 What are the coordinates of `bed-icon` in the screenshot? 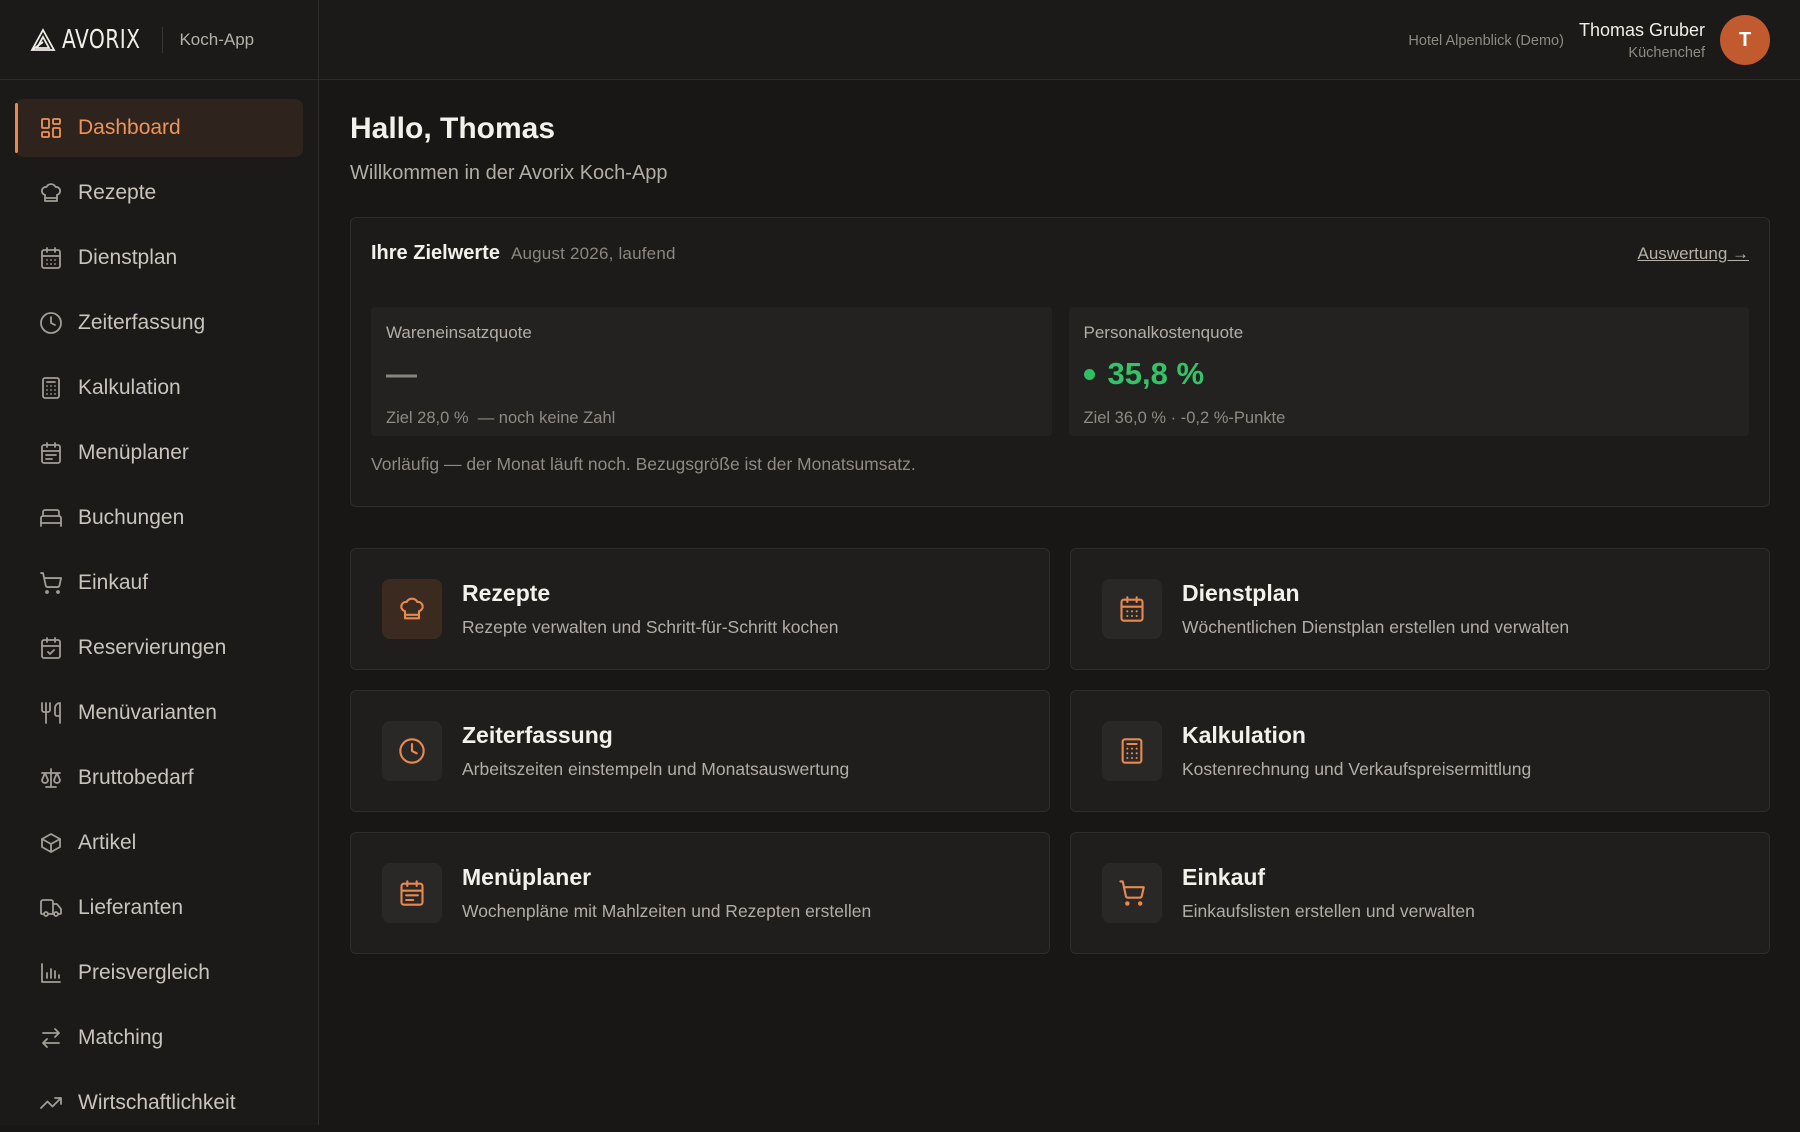 It's located at (51, 518).